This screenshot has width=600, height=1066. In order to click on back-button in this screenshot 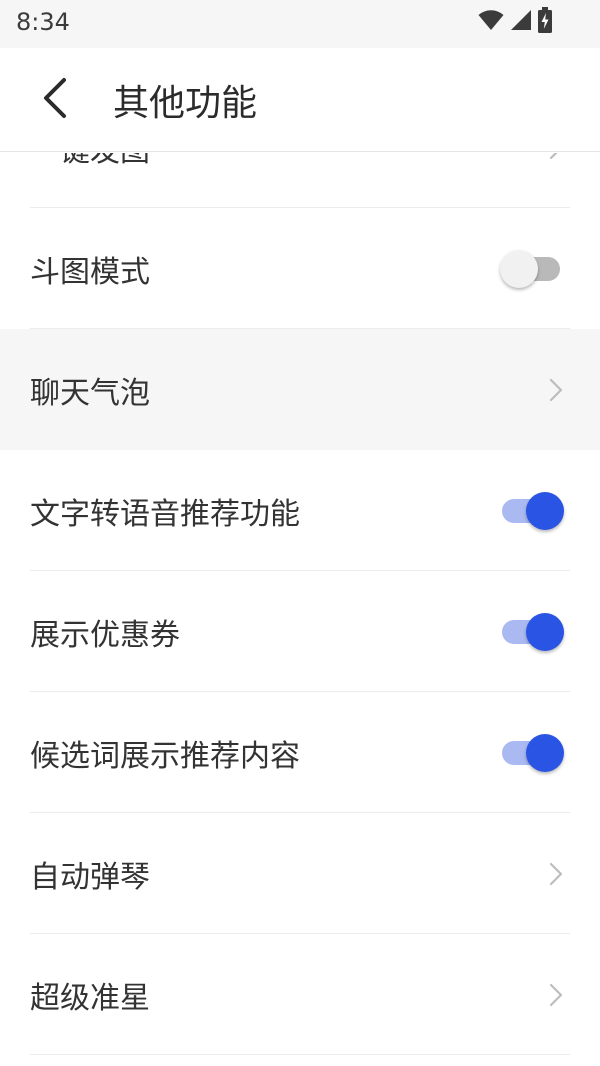, I will do `click(54, 100)`.